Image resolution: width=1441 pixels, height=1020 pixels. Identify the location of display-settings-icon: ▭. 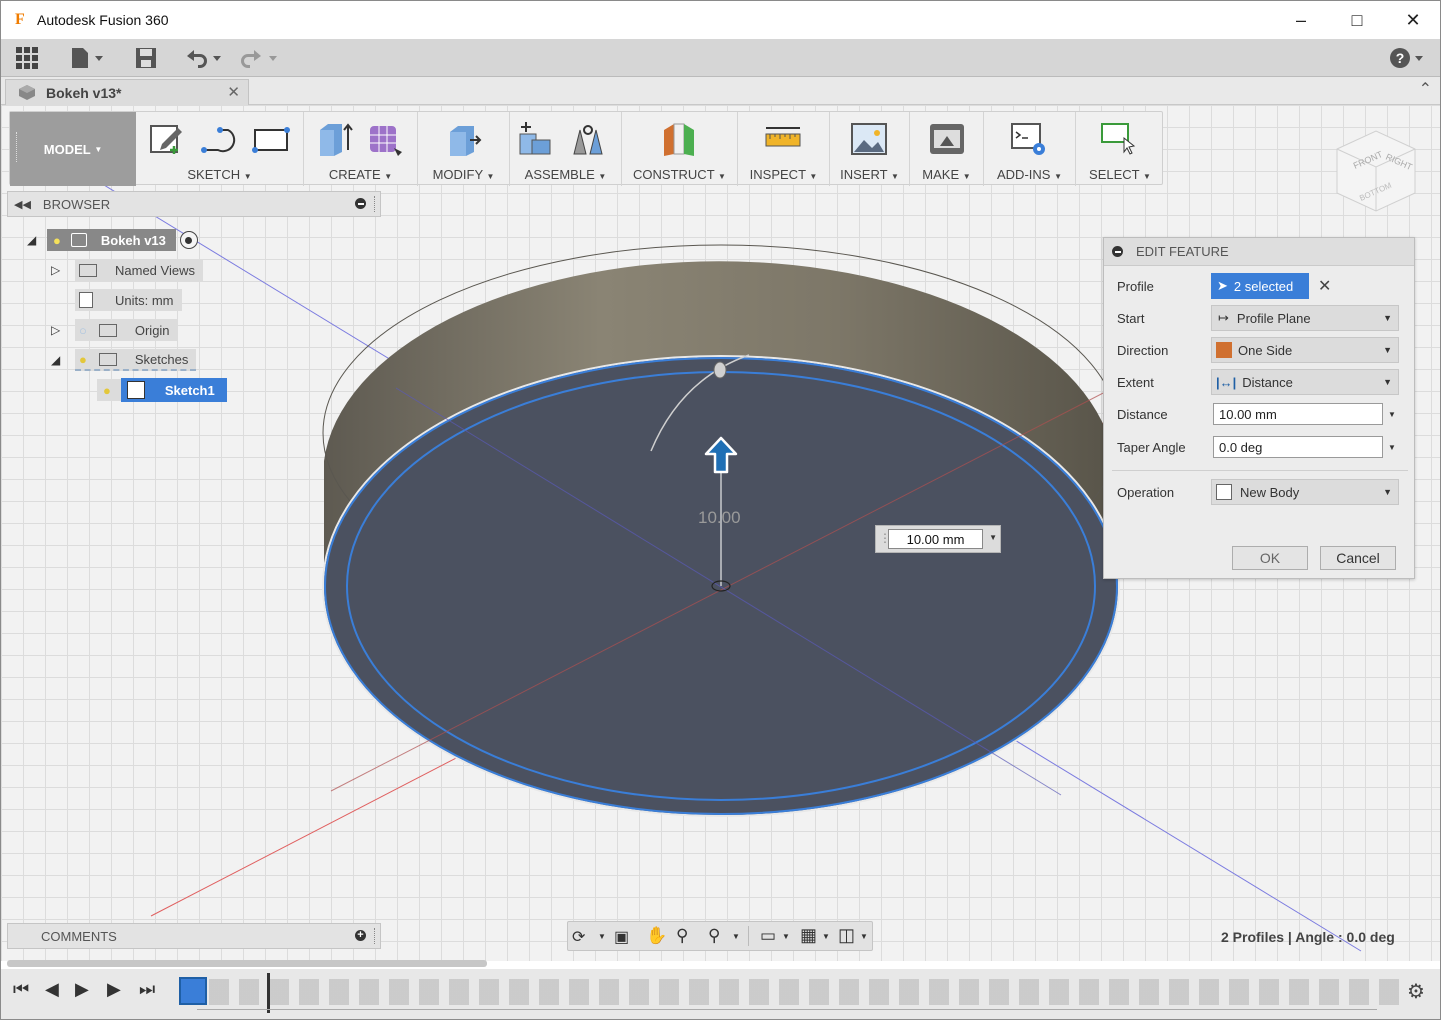
(768, 936).